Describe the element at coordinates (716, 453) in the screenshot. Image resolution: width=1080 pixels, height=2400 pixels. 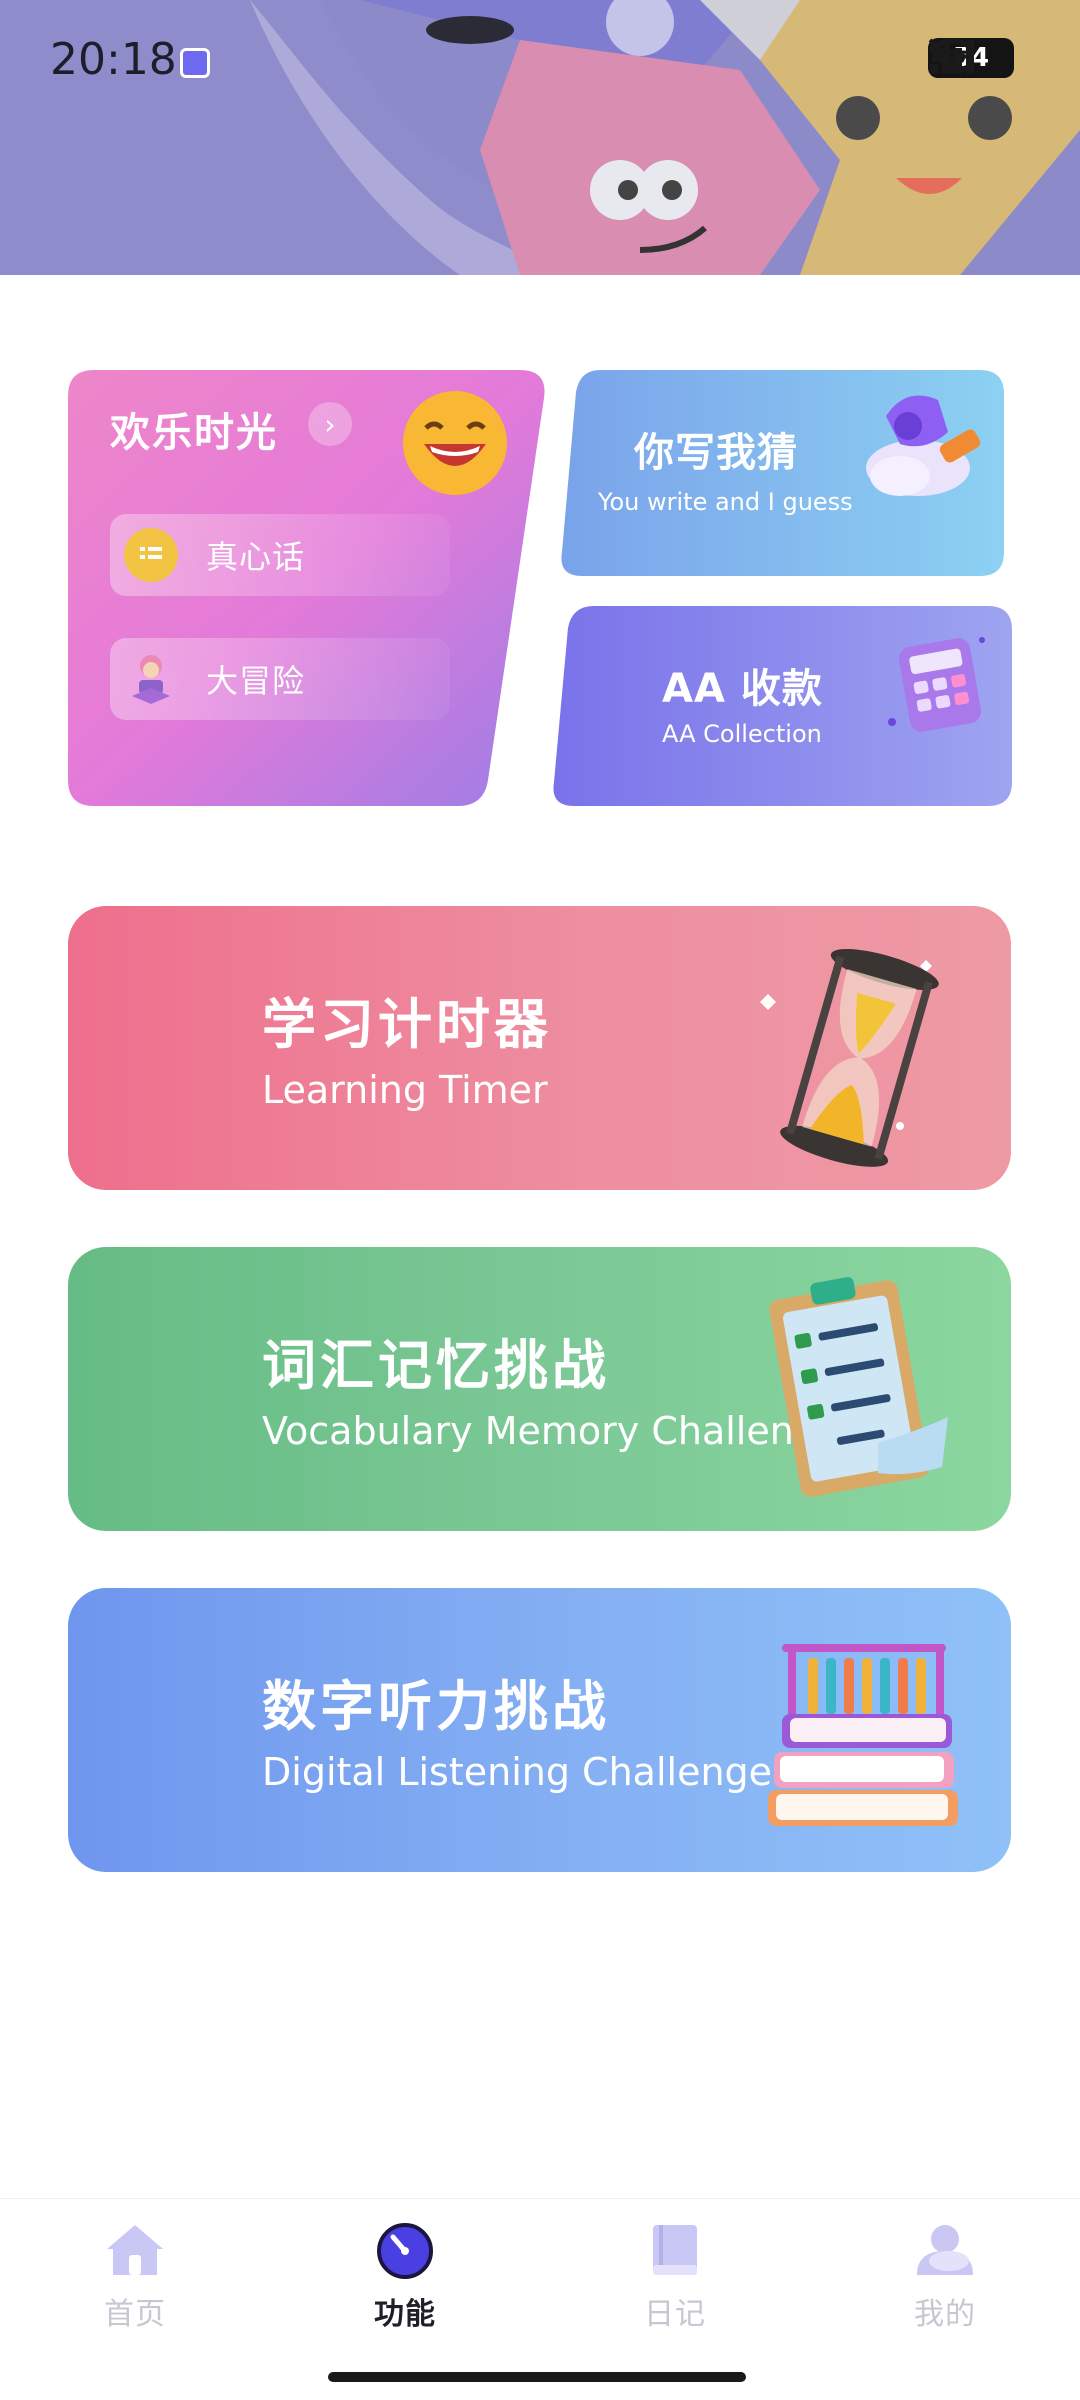
I see `guess-card-title: 你写我猜` at that location.